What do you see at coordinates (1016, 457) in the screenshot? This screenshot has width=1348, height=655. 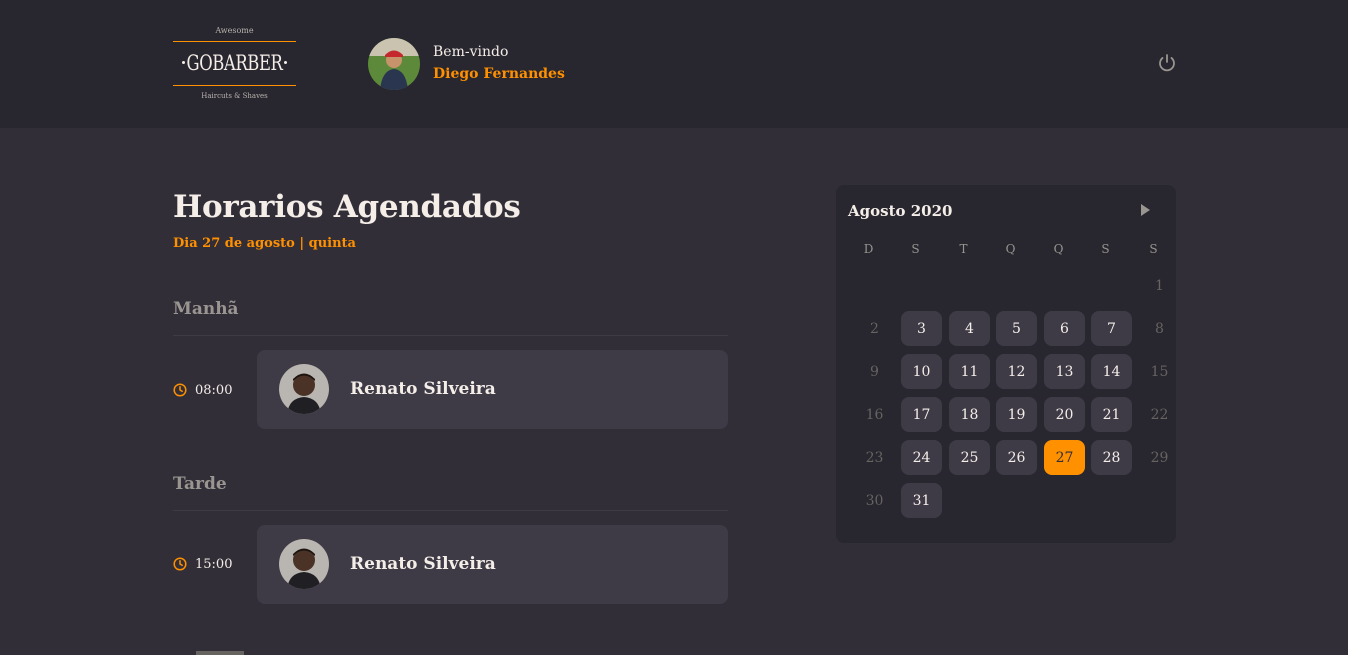 I see `calendar-day: 26` at bounding box center [1016, 457].